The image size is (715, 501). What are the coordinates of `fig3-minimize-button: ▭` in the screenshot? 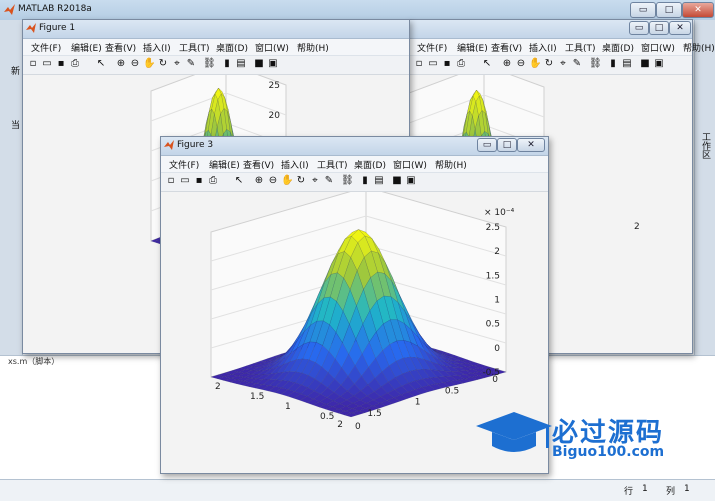 It's located at (487, 145).